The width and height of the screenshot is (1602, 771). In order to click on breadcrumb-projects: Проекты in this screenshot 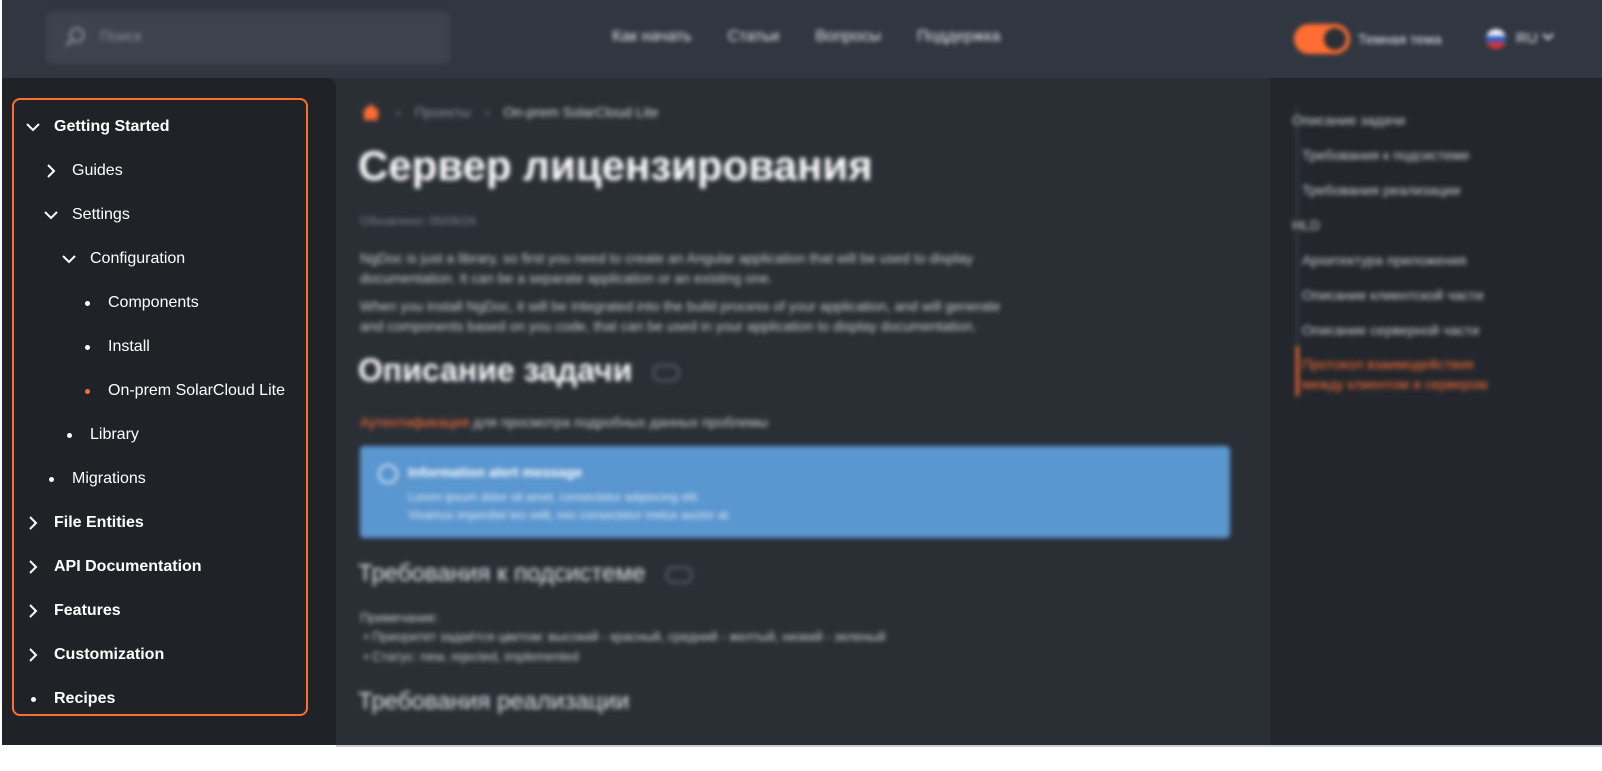, I will do `click(443, 112)`.